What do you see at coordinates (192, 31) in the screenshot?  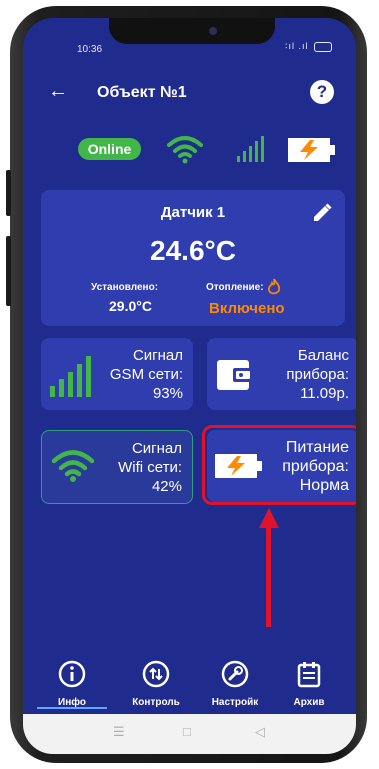 I see `camera-notch` at bounding box center [192, 31].